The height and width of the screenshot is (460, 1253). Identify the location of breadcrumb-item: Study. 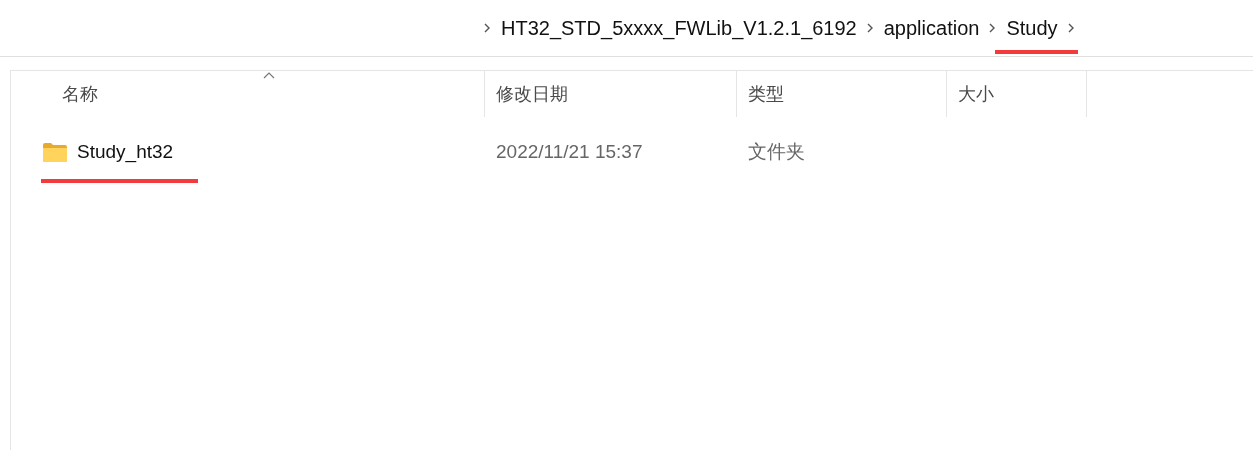
(1032, 28).